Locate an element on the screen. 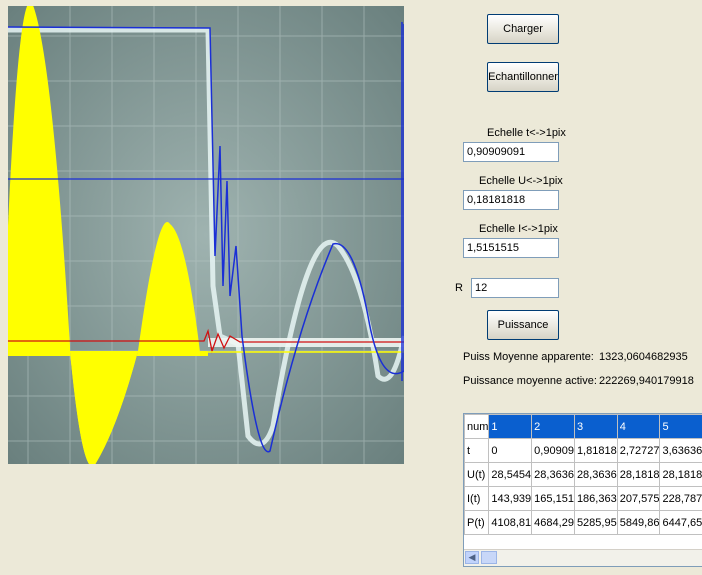 This screenshot has height=575, width=702. table-row: t 0 0,90909 1,81818 2,72727 3,63636 is located at coordinates (583, 450).